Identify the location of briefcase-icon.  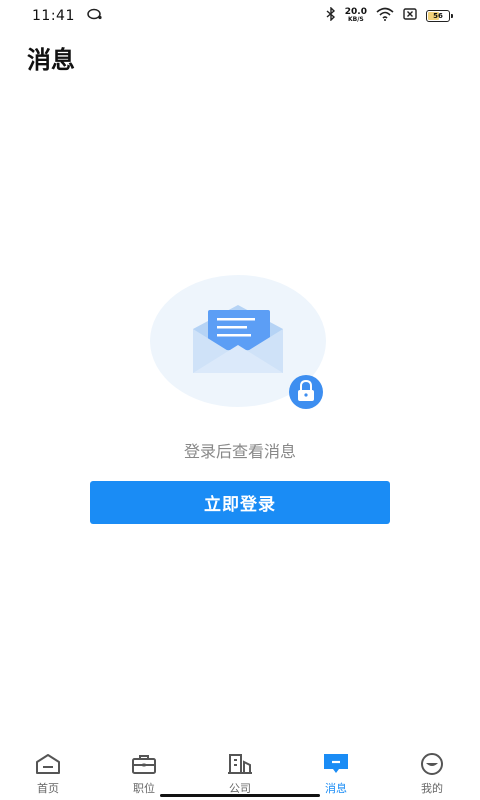
(144, 764).